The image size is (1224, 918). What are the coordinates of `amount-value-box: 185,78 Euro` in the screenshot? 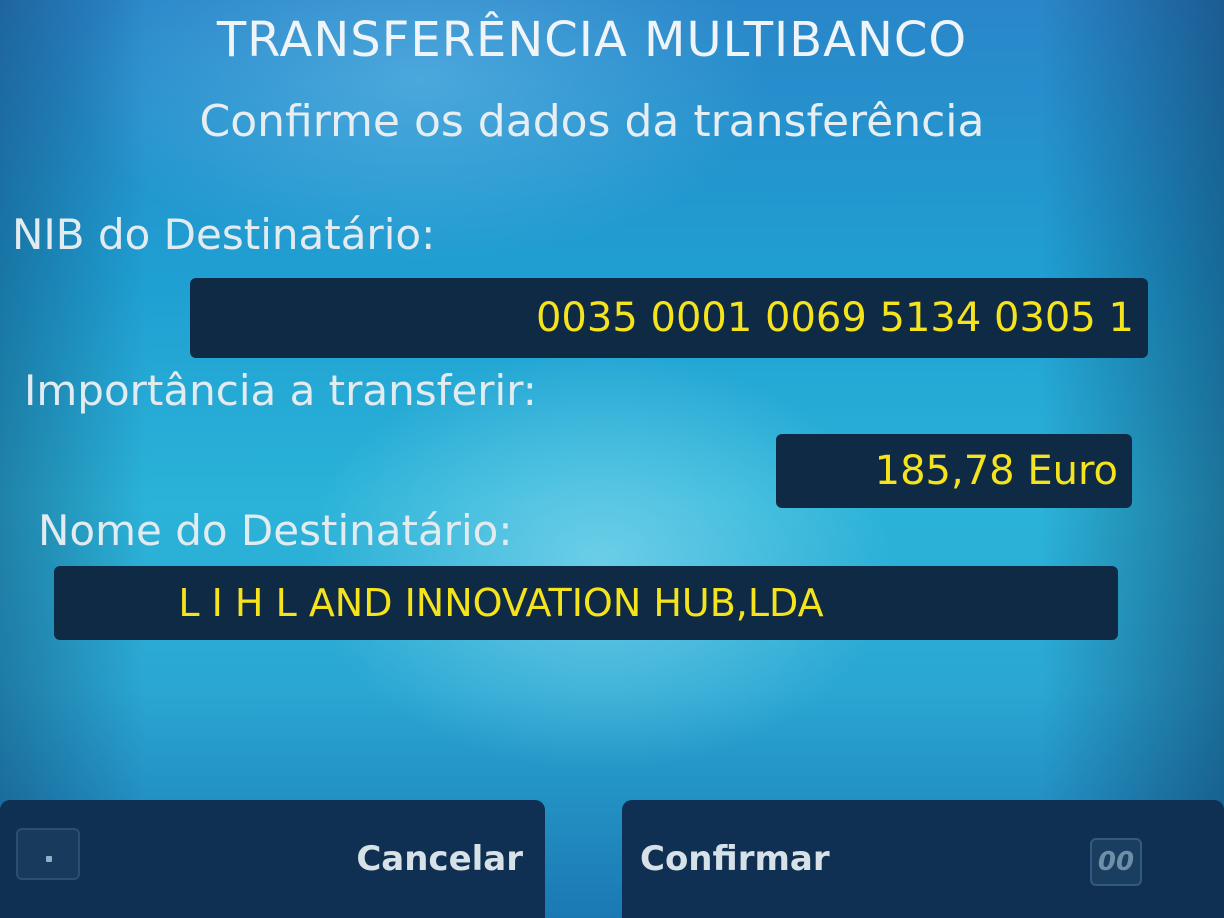 It's located at (954, 471).